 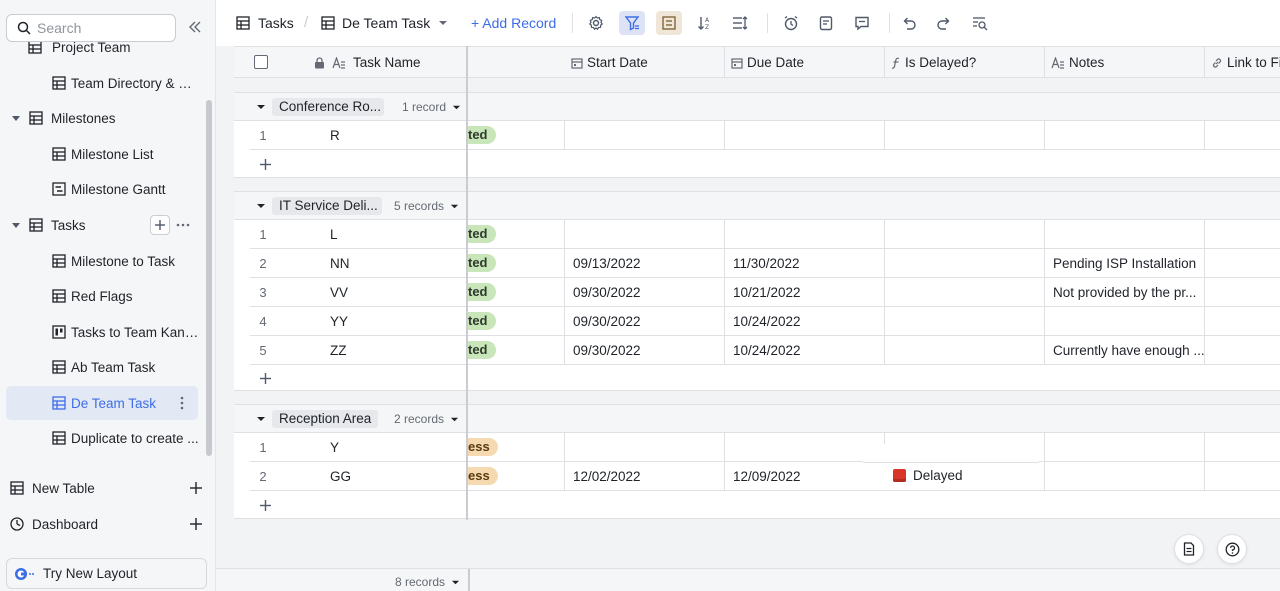 What do you see at coordinates (350, 62) in the screenshot?
I see `column-header-task-name: Task Name` at bounding box center [350, 62].